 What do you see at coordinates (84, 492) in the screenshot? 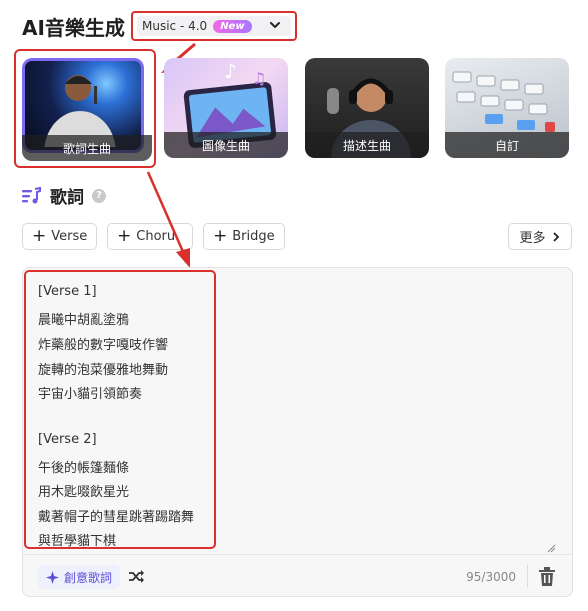
I see `lyric-line: 用木匙啜飲星光` at bounding box center [84, 492].